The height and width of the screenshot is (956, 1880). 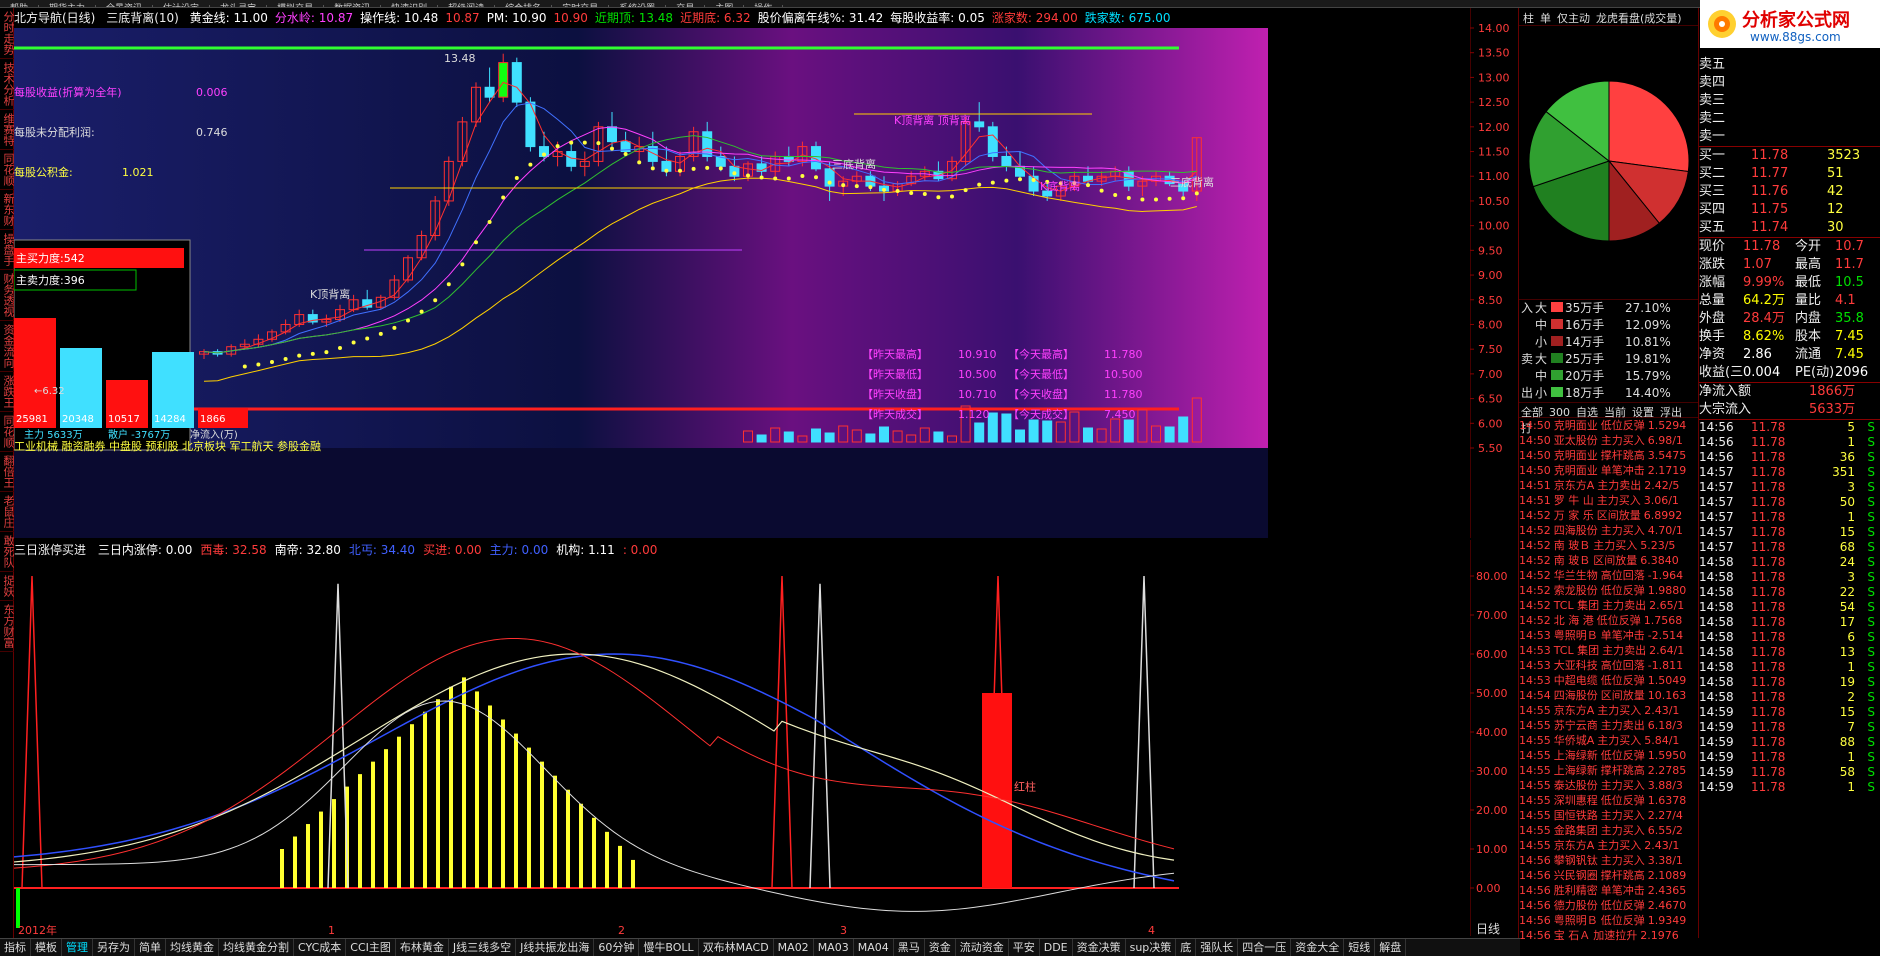 What do you see at coordinates (371, 947) in the screenshot?
I see `template-tab: CCI主图` at bounding box center [371, 947].